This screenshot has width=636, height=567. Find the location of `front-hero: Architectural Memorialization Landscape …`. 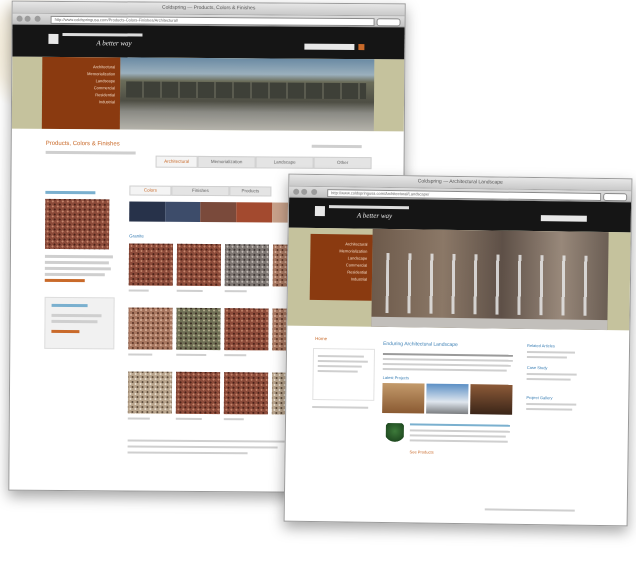

front-hero: Architectural Memorialization Landscape … is located at coordinates (459, 279).